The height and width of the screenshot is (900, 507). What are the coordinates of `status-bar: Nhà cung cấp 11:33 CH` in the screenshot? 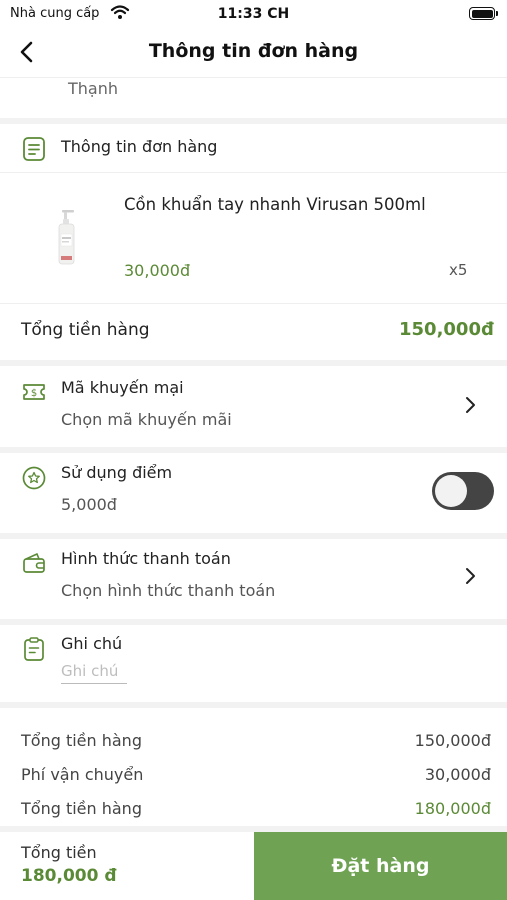 It's located at (253, 15).